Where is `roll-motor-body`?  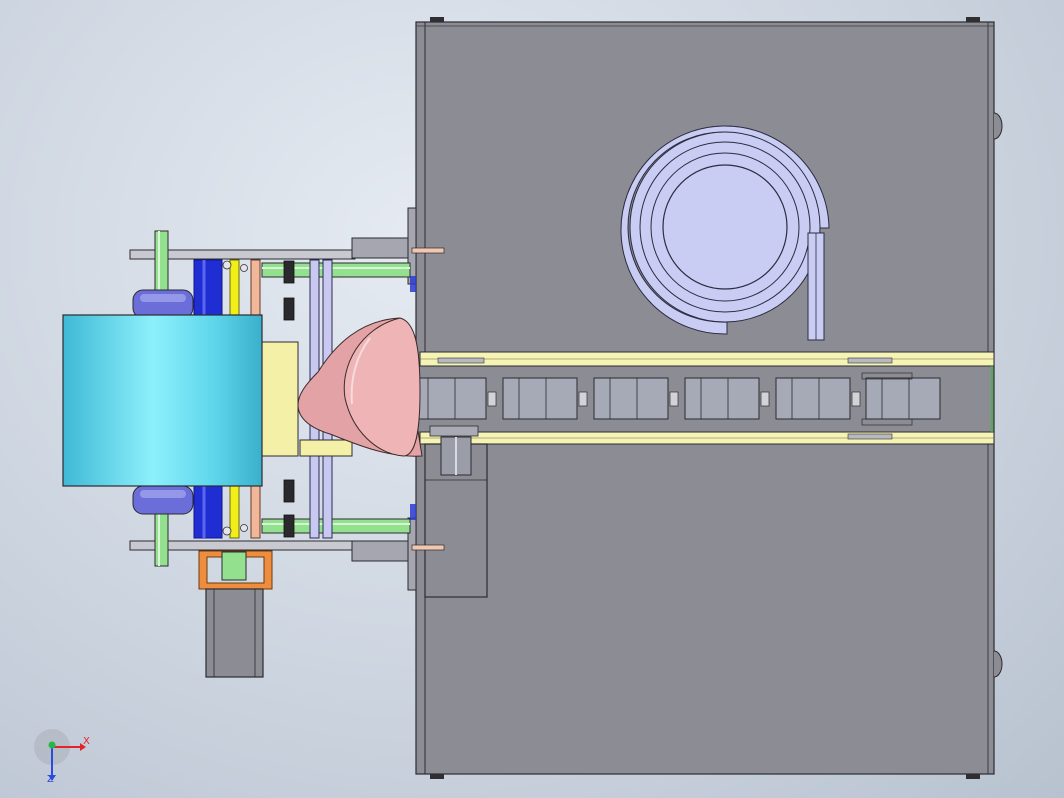 roll-motor-body is located at coordinates (234, 633).